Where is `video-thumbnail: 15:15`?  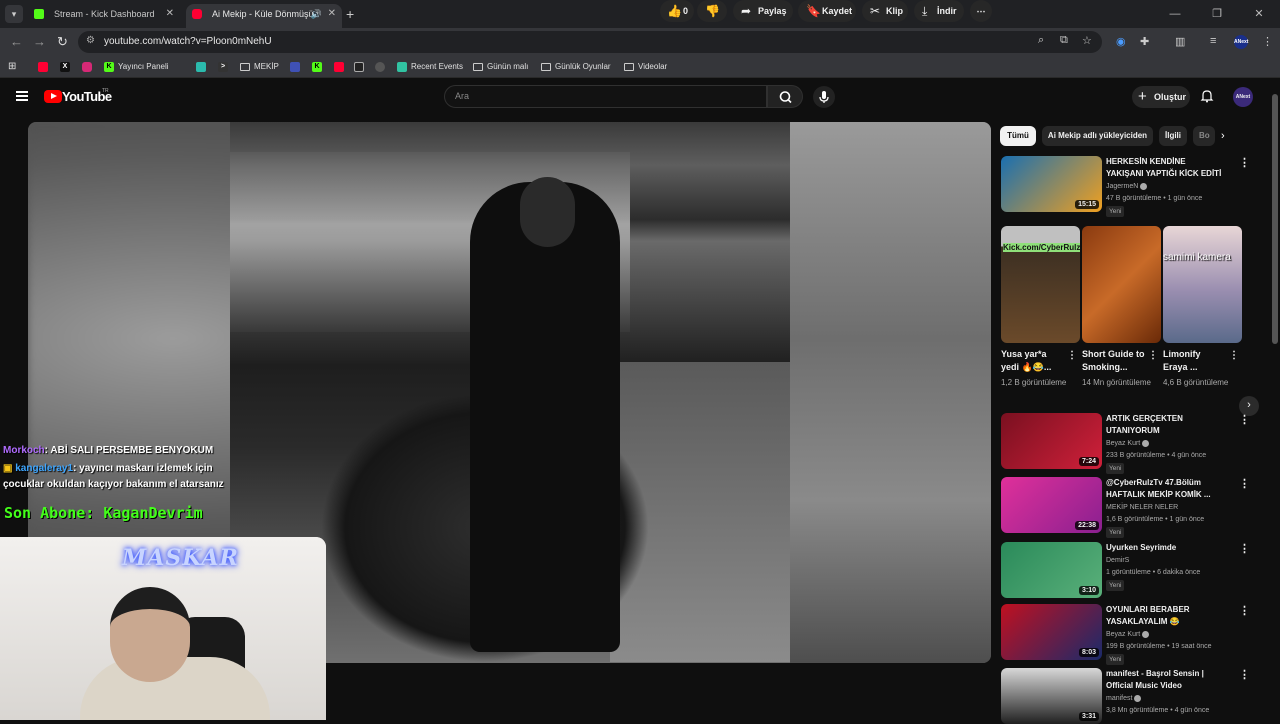 video-thumbnail: 15:15 is located at coordinates (1051, 184).